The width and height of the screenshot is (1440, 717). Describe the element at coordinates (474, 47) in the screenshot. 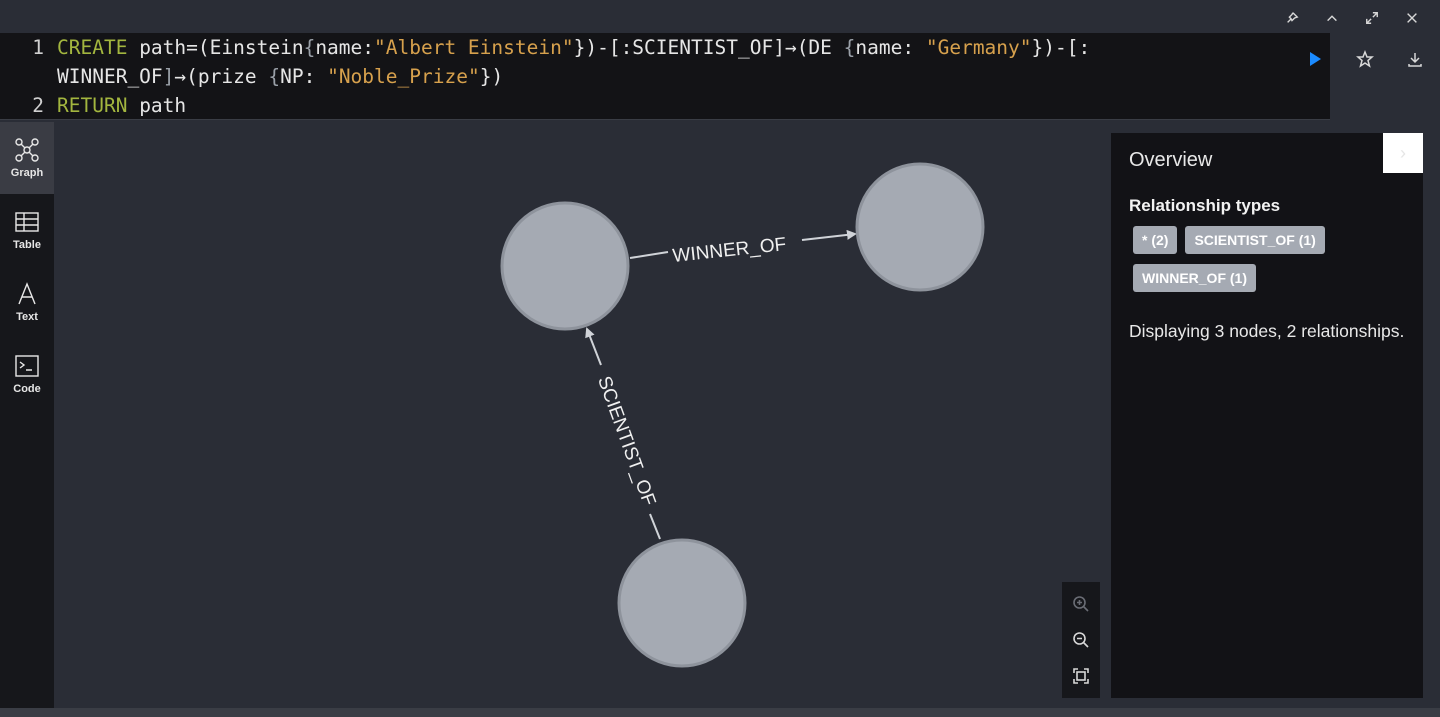

I see `code-token: "Albert Einstein"` at that location.